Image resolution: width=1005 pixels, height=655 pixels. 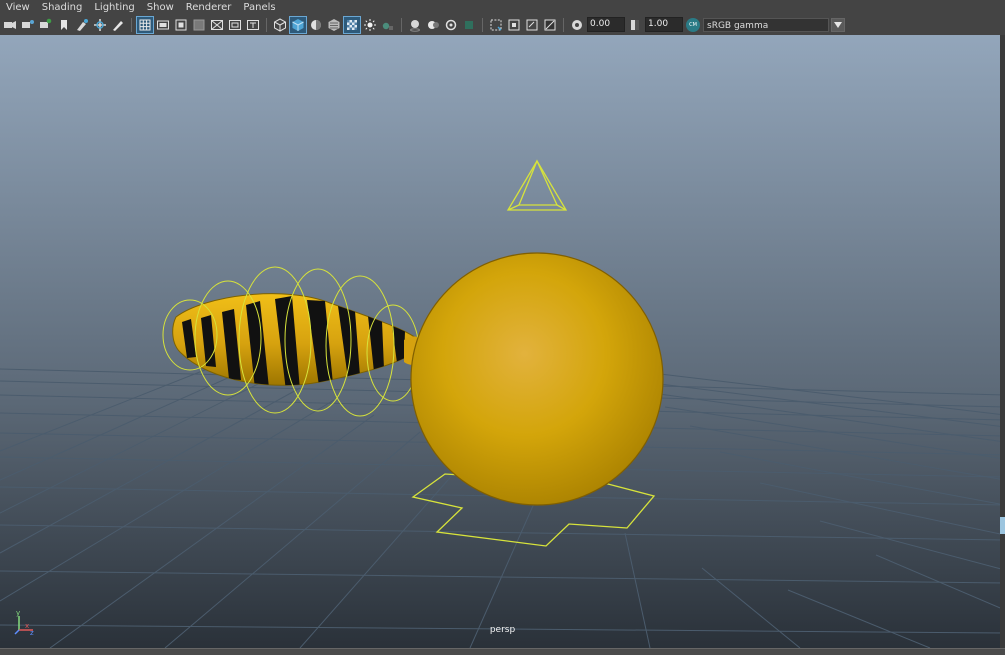 What do you see at coordinates (28, 25) in the screenshot?
I see `camera-attributes-icon` at bounding box center [28, 25].